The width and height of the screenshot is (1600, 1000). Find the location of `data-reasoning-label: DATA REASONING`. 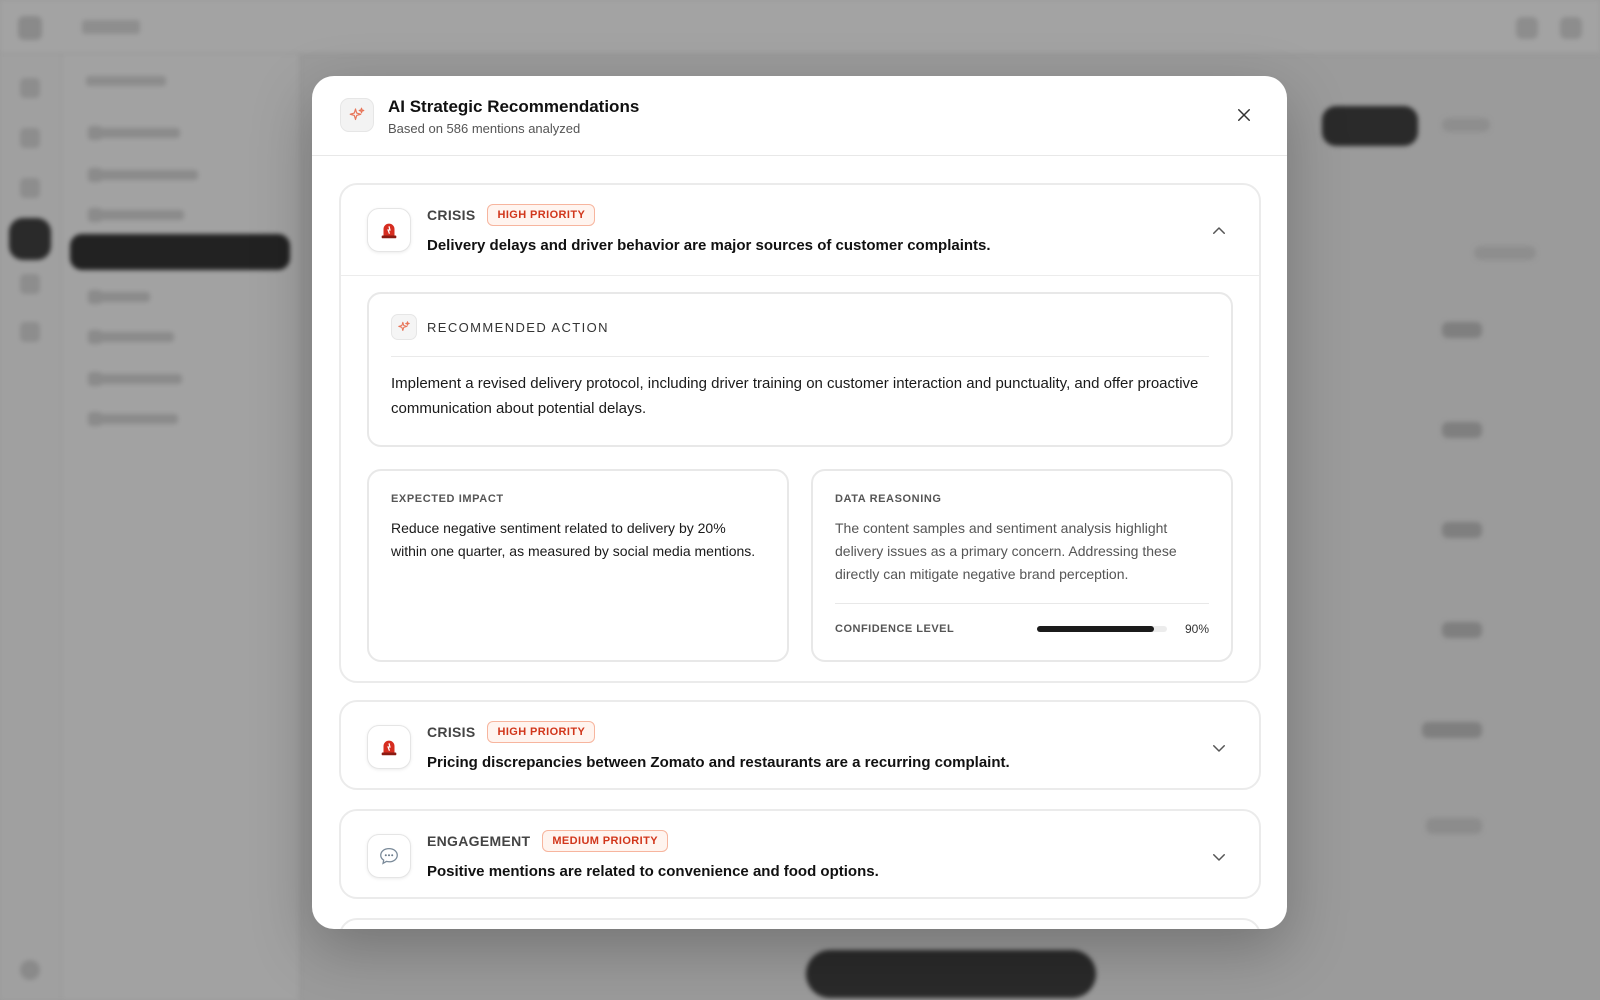

data-reasoning-label: DATA REASONING is located at coordinates (888, 499).